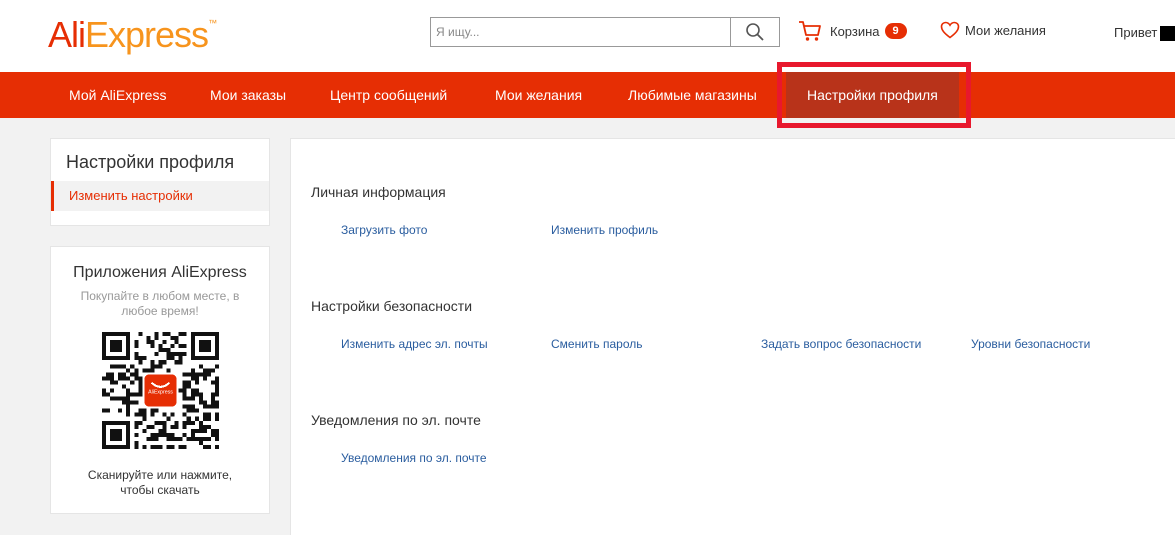 The image size is (1175, 535). What do you see at coordinates (581, 32) in the screenshot?
I see `search-input` at bounding box center [581, 32].